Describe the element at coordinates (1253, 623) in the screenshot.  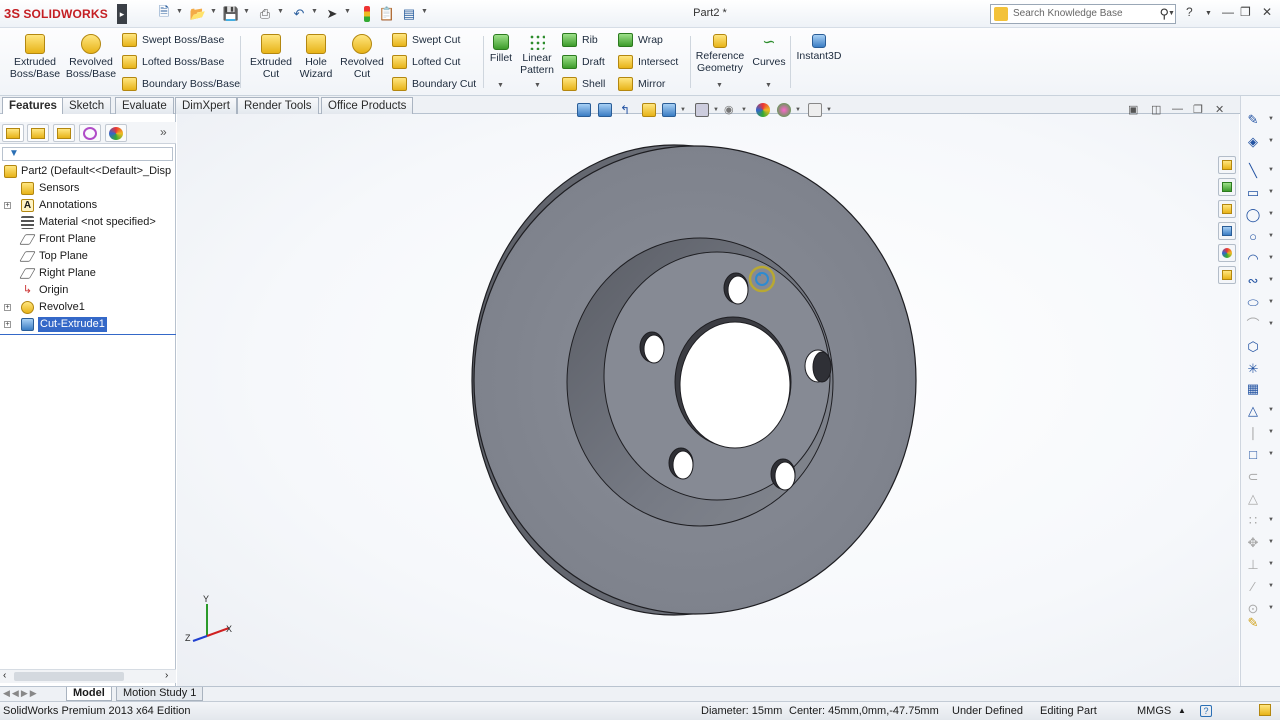
I see `rapid-sketch-icon: ✎` at that location.